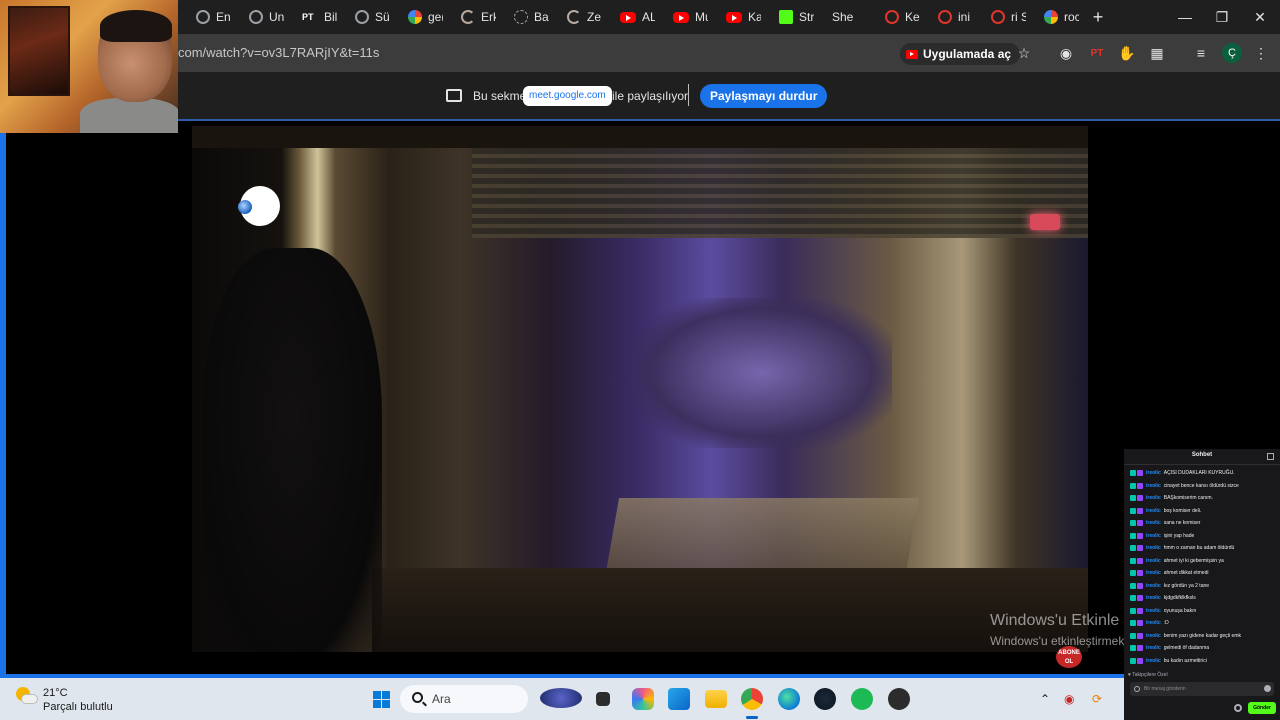  What do you see at coordinates (1261, 53) in the screenshot?
I see `menu-icon: ⋮` at bounding box center [1261, 53].